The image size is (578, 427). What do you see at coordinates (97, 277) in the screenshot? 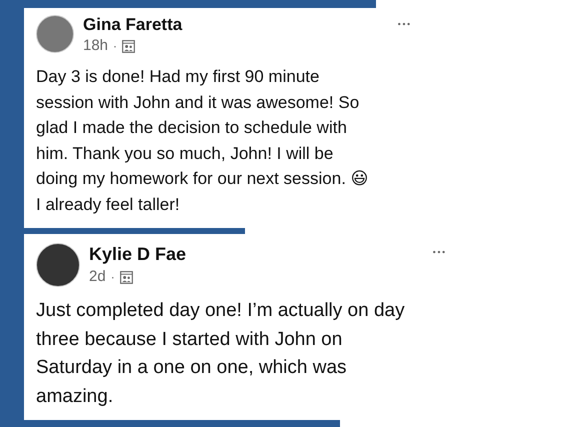
I see `post-time: 2d` at bounding box center [97, 277].